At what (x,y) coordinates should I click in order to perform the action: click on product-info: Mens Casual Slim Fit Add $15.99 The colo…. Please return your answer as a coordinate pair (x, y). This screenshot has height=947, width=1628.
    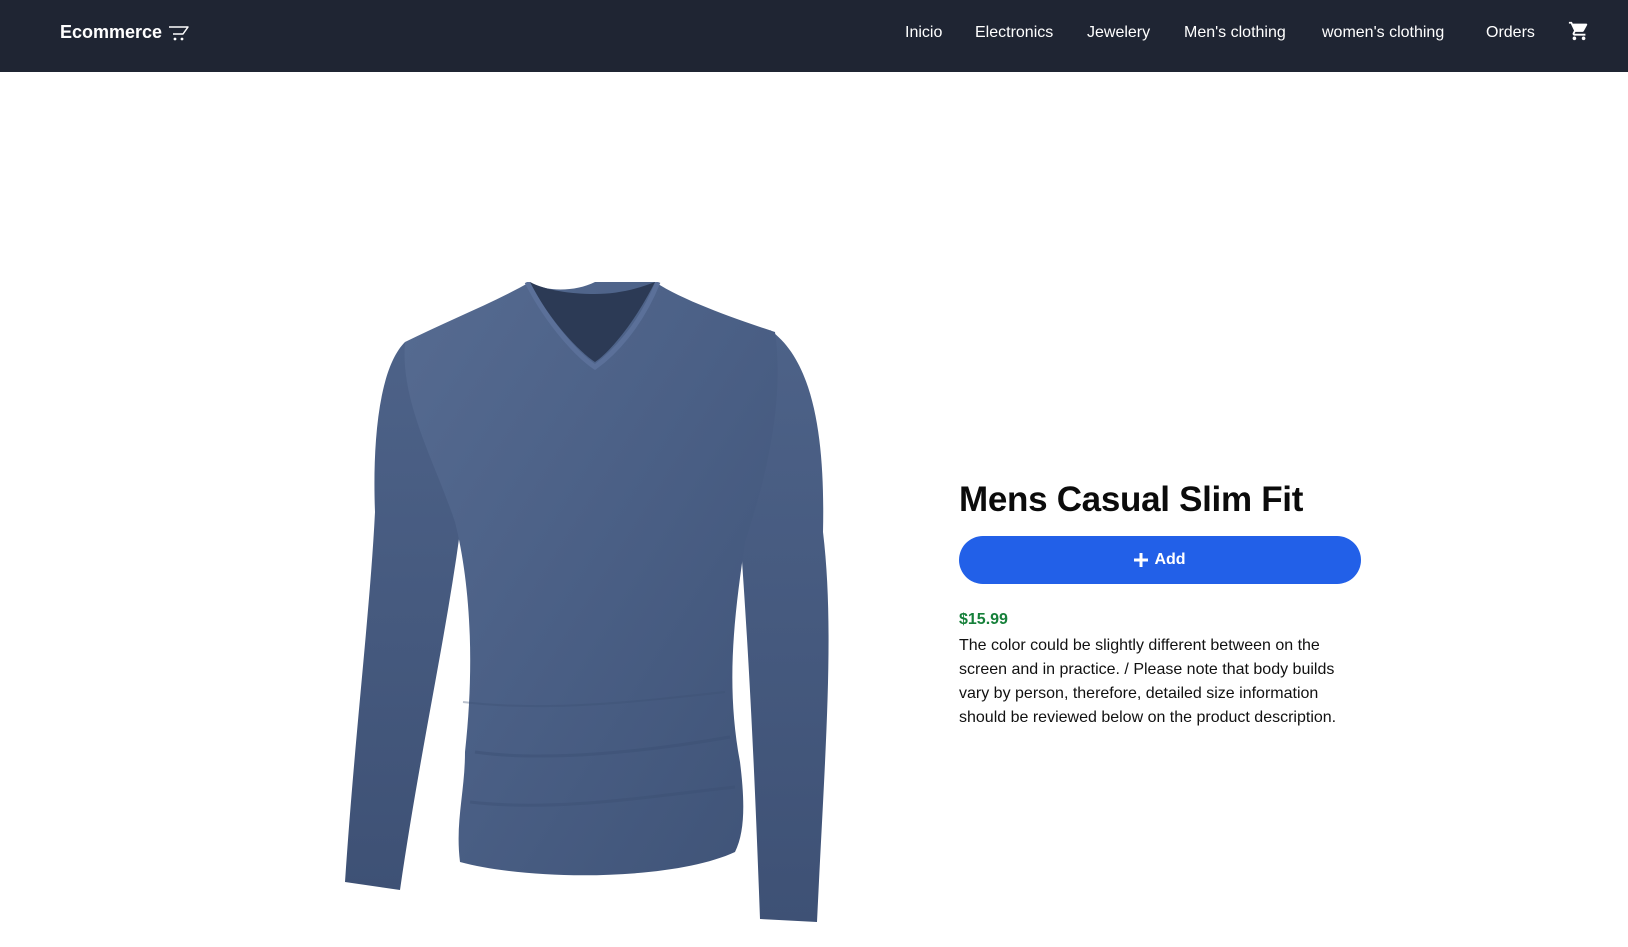
    Looking at the image, I should click on (1160, 612).